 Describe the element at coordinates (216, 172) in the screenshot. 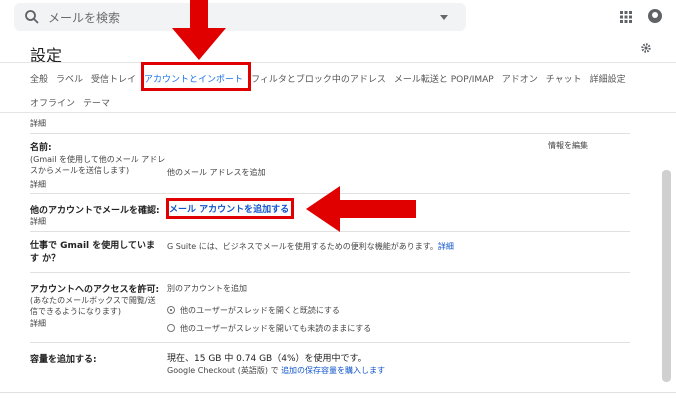

I see `add-other-address-link: 他のメール アドレスを追加` at that location.